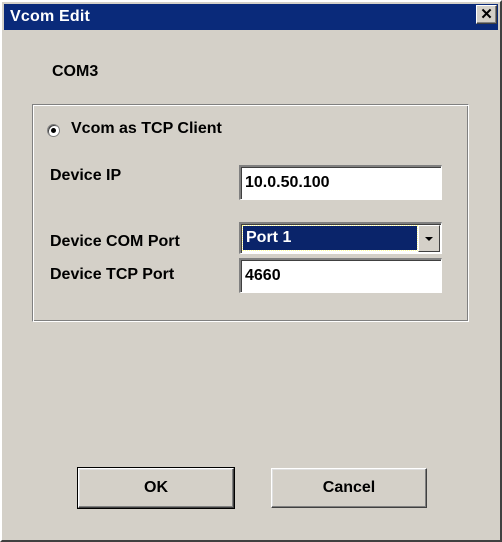 This screenshot has height=542, width=502. Describe the element at coordinates (251, 17) in the screenshot. I see `title-bar: Vcom Edit` at that location.